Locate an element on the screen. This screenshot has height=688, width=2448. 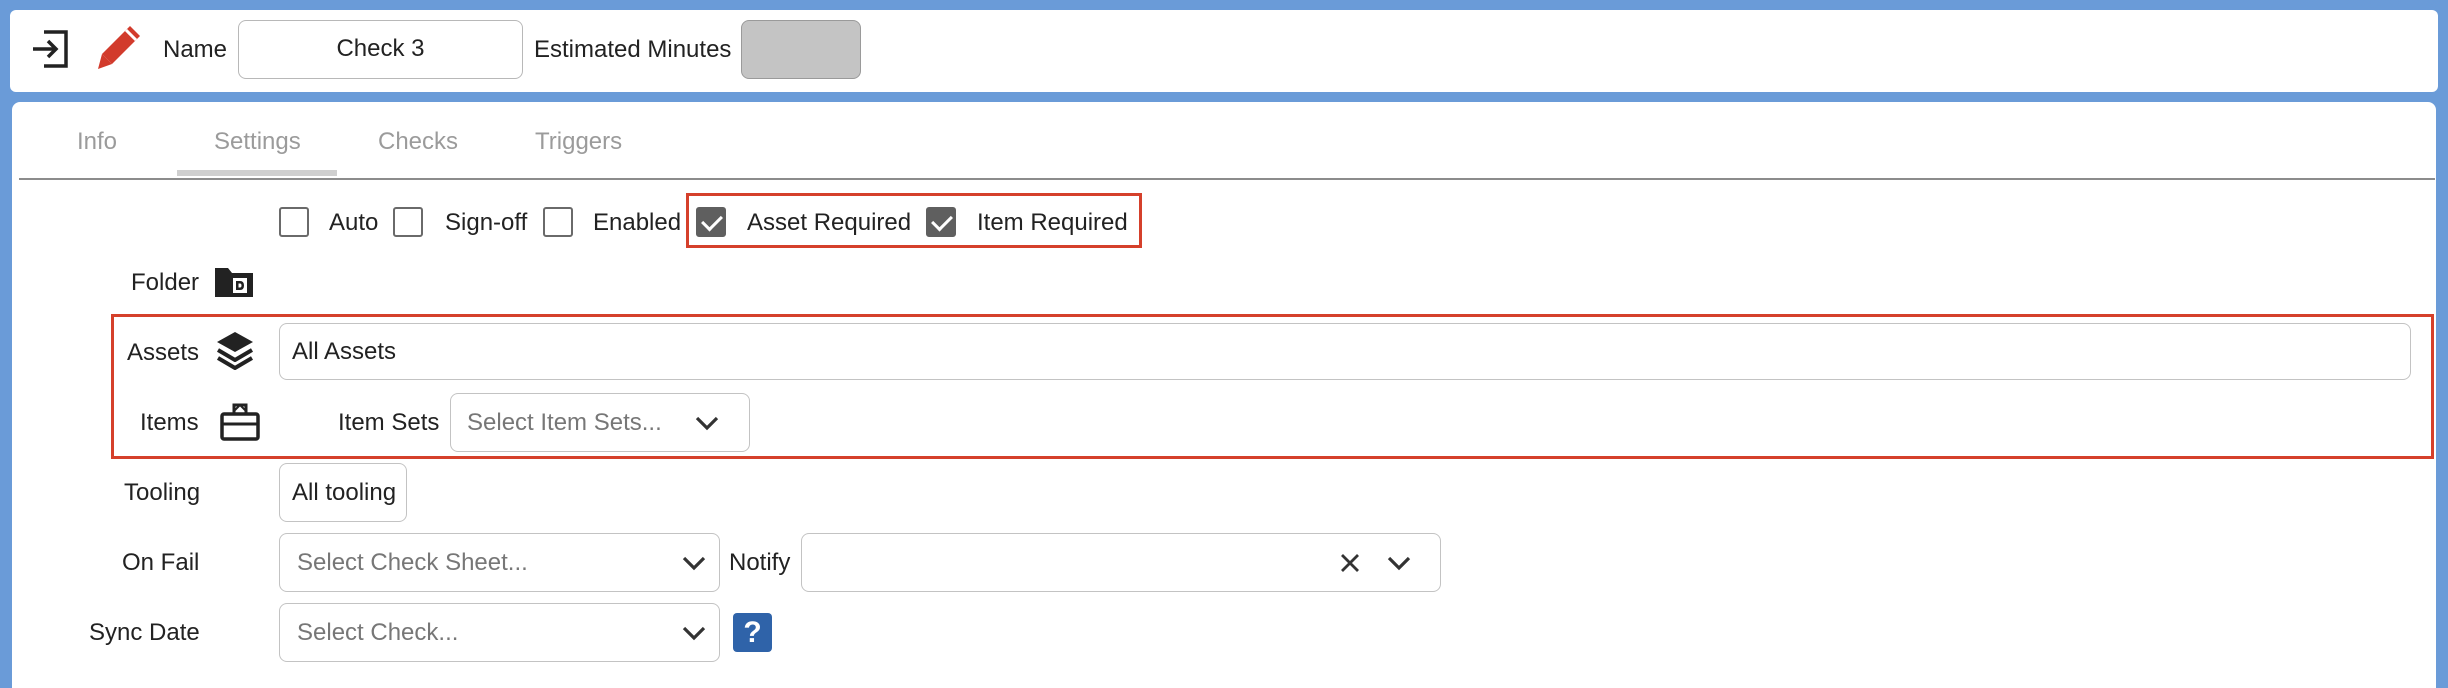
help-icon: ? is located at coordinates (752, 632).